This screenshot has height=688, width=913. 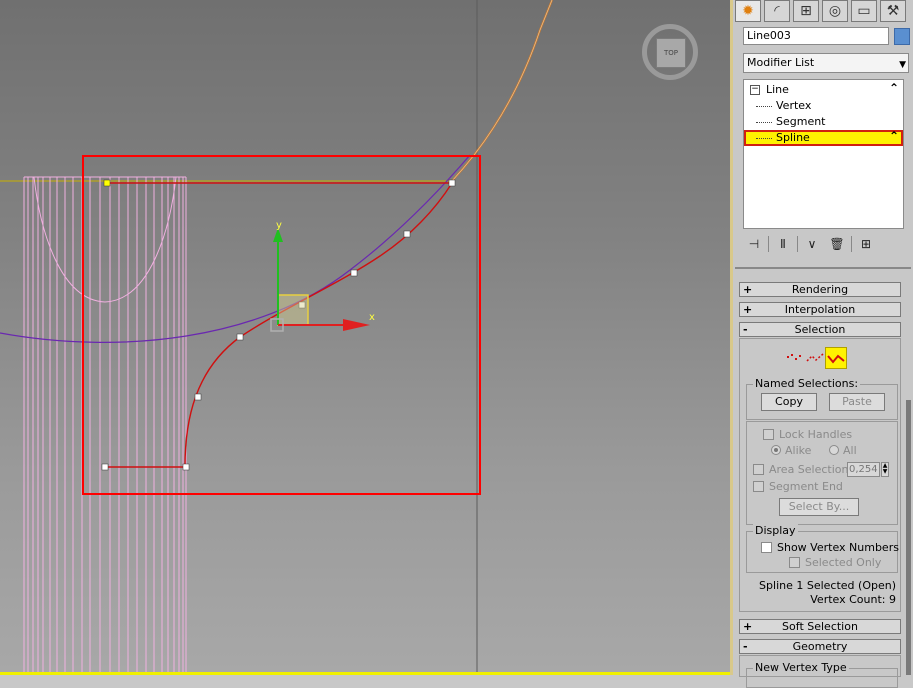 I want to click on hierarchy-tab: ⊞, so click(x=806, y=11).